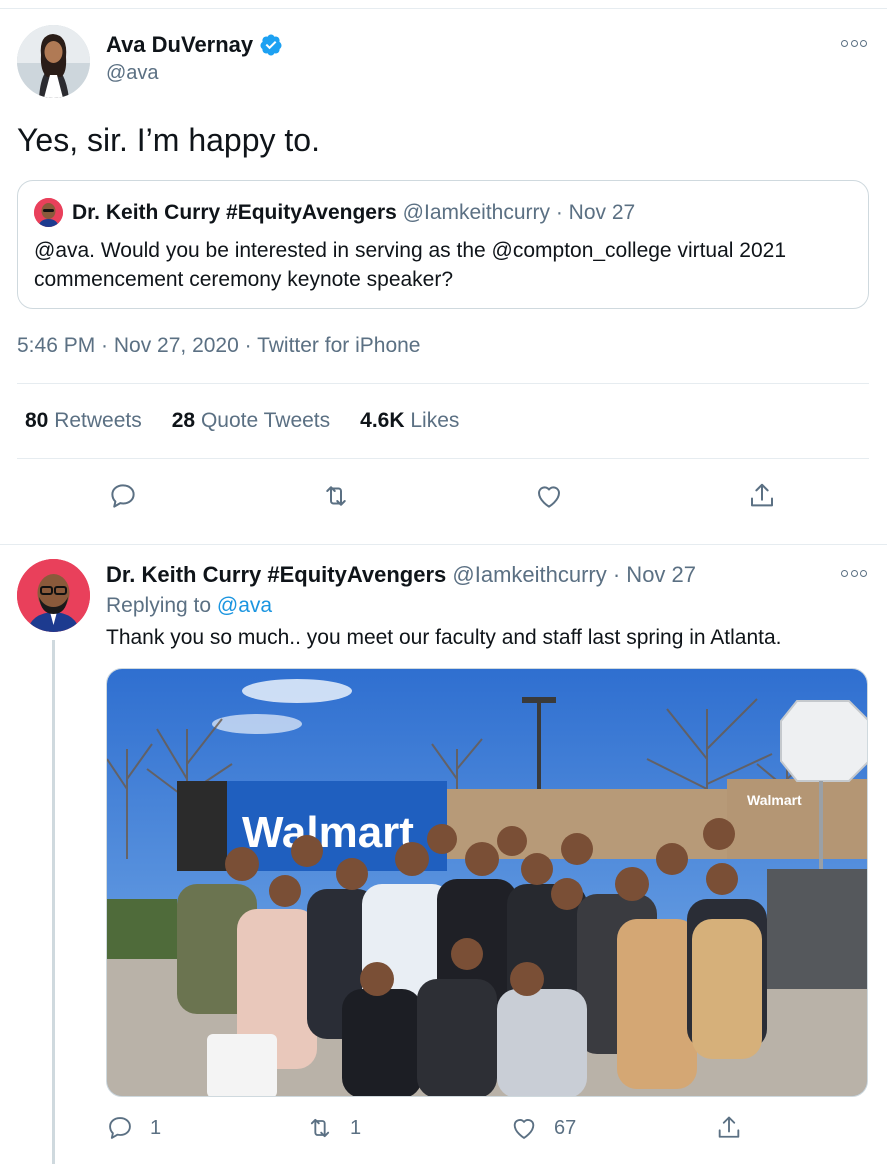  Describe the element at coordinates (435, 420) in the screenshot. I see `likes-label: Likes` at that location.